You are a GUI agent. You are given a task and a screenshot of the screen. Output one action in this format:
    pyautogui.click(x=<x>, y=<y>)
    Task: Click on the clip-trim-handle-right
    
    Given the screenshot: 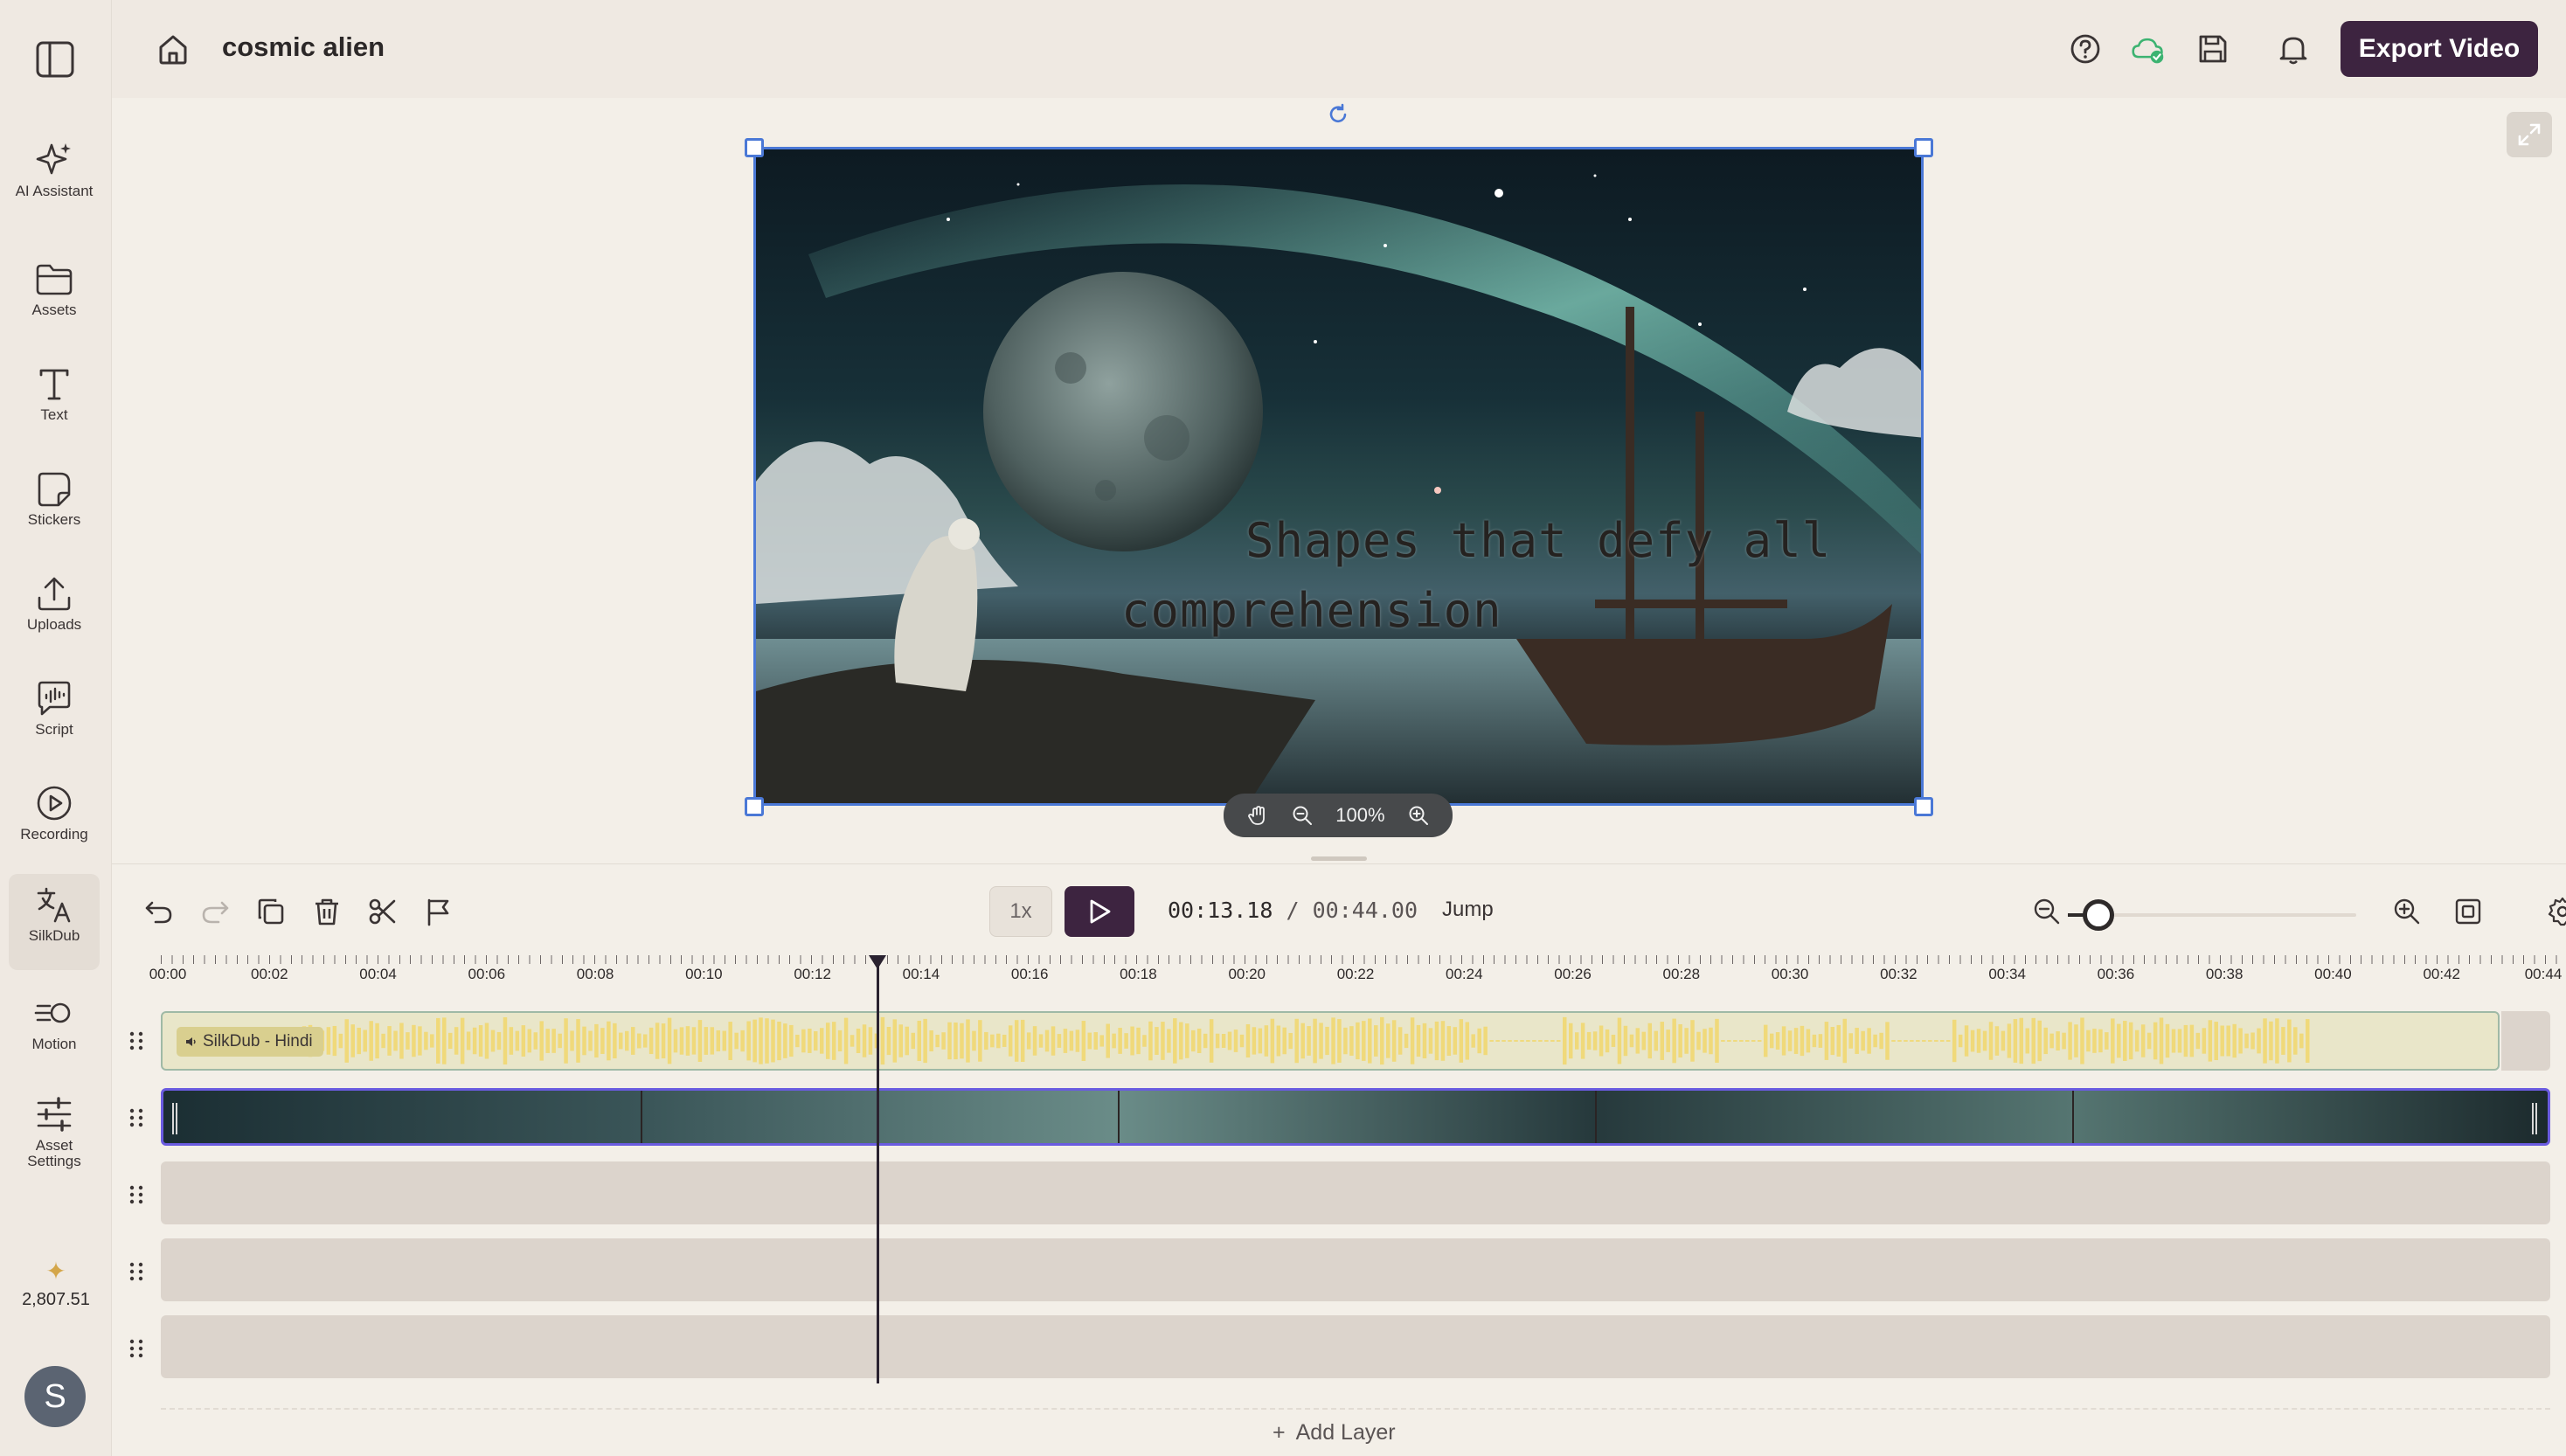 What is the action you would take?
    pyautogui.click(x=2534, y=1118)
    